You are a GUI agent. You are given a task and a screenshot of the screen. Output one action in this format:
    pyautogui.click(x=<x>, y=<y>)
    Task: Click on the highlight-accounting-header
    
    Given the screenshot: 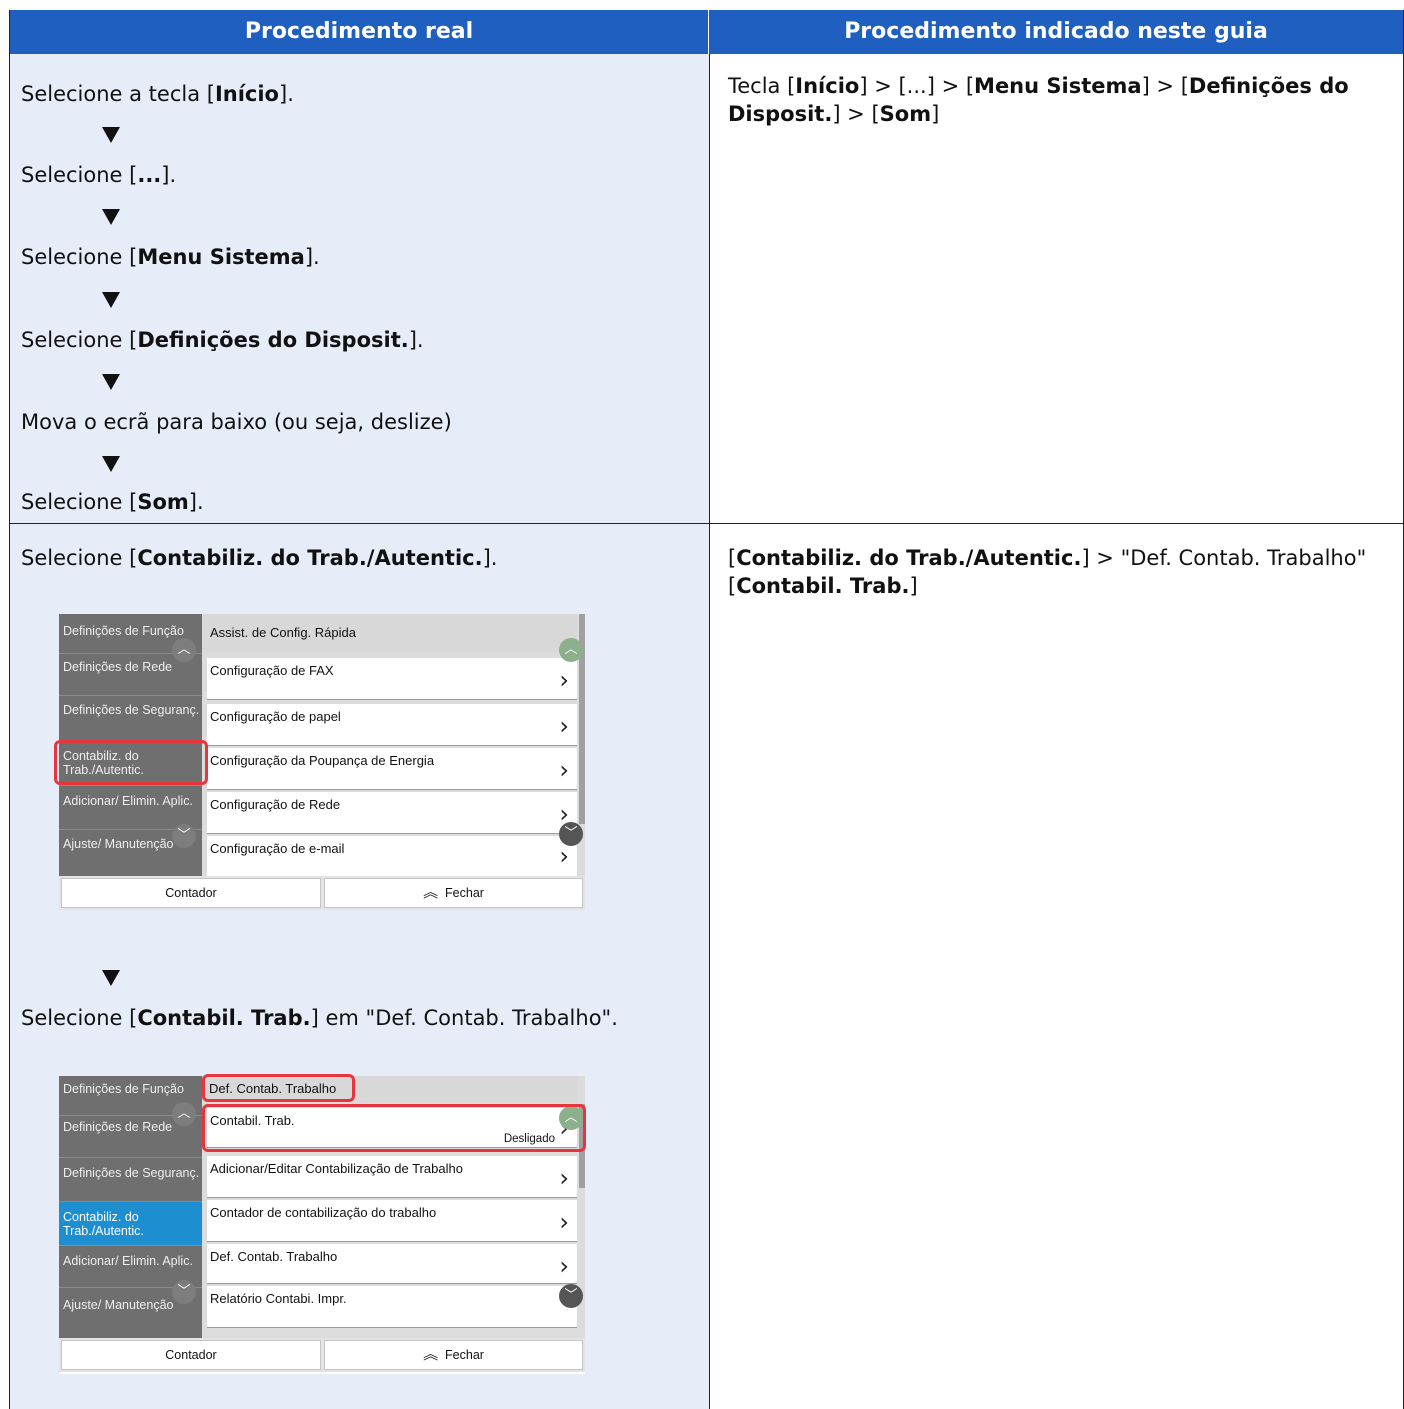 What is the action you would take?
    pyautogui.click(x=278, y=1088)
    